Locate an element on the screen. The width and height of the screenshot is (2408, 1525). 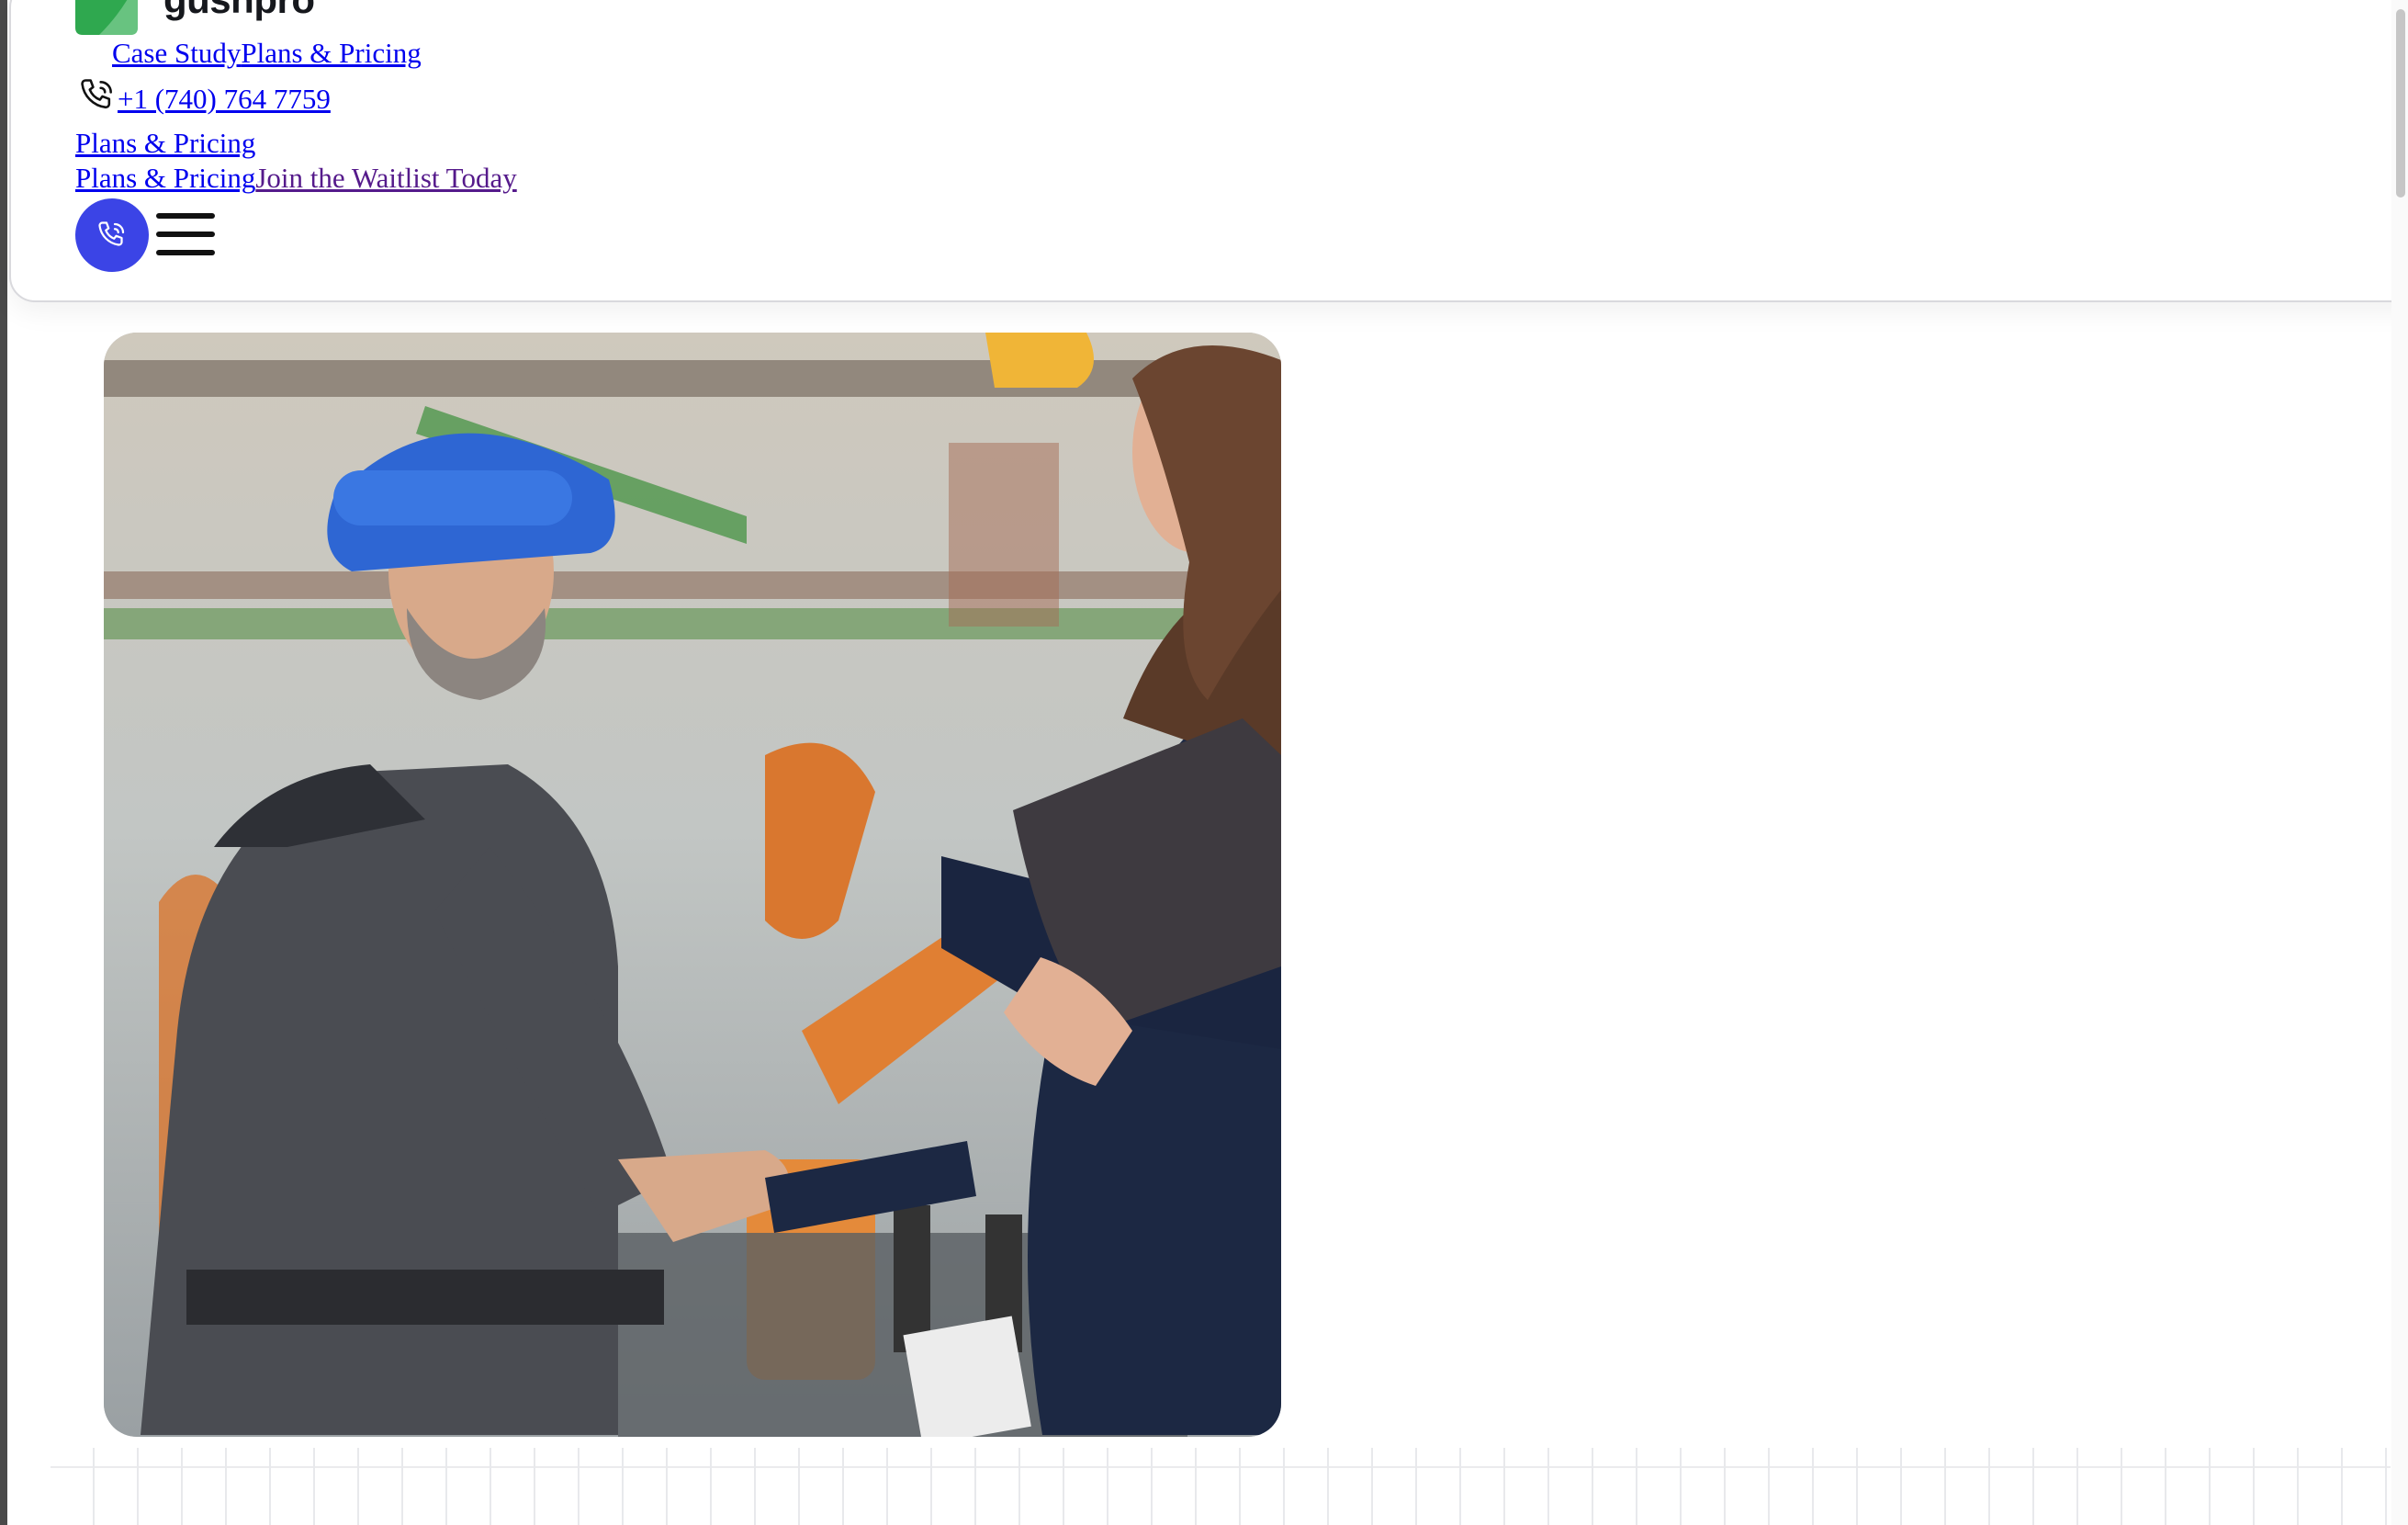
nav-plans-pricing-link: Plans & Pricing is located at coordinates (331, 53).